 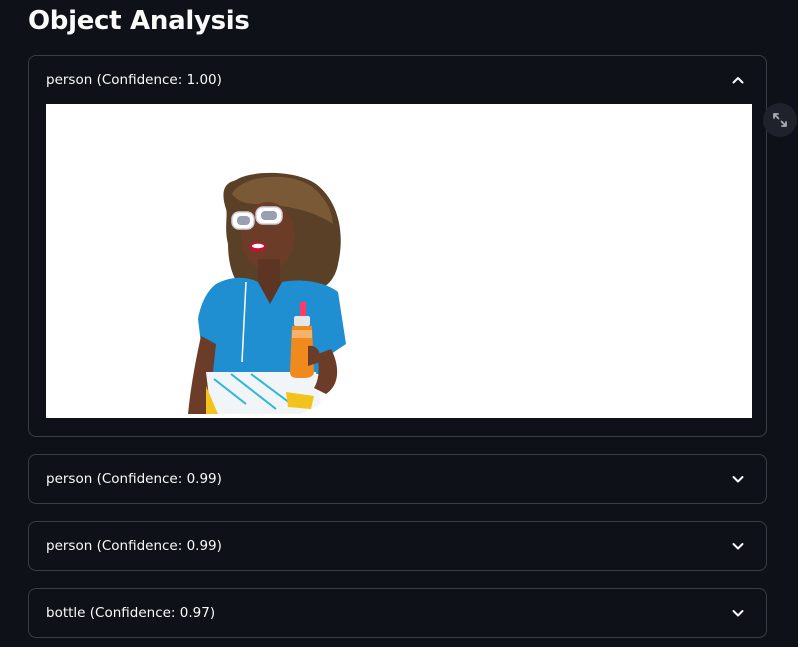 I want to click on fullscreen-button, so click(x=780, y=120).